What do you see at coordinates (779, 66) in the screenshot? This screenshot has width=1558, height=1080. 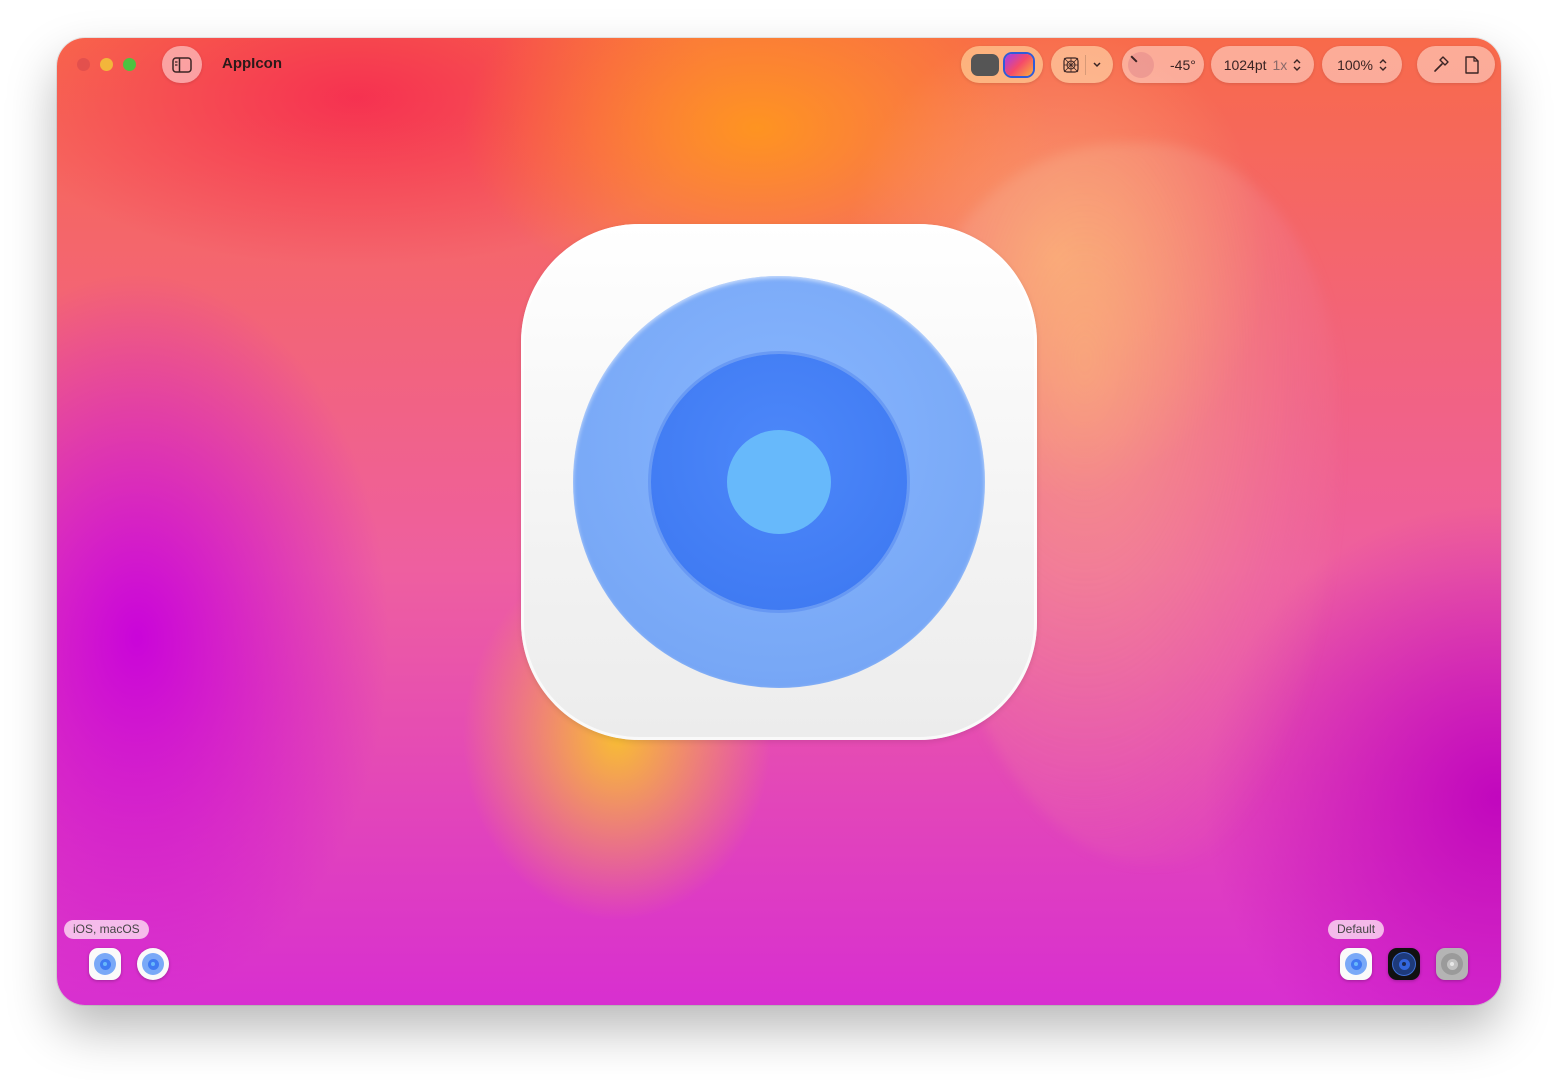 I see `titlebar: AppIcon -45° 1024pt 1x 100%` at bounding box center [779, 66].